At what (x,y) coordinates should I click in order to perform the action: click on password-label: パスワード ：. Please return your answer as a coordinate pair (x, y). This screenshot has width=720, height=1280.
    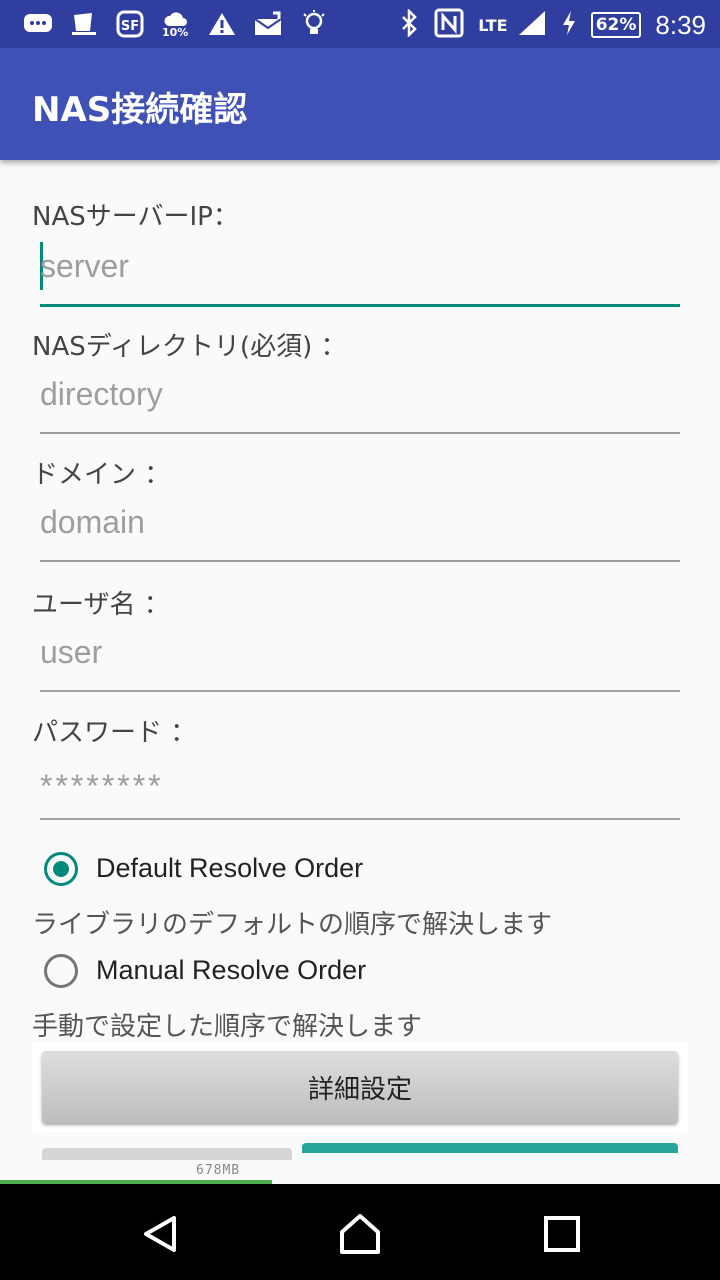
    Looking at the image, I should click on (114, 733).